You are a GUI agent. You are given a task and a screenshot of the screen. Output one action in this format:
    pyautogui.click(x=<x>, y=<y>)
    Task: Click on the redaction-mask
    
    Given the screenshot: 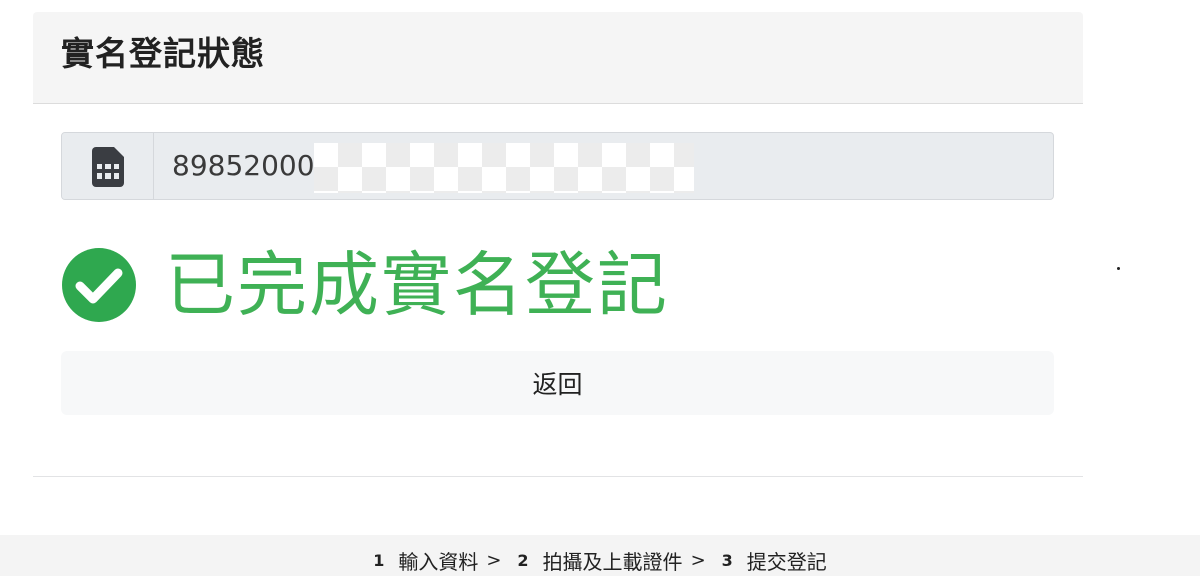 What is the action you would take?
    pyautogui.click(x=504, y=168)
    